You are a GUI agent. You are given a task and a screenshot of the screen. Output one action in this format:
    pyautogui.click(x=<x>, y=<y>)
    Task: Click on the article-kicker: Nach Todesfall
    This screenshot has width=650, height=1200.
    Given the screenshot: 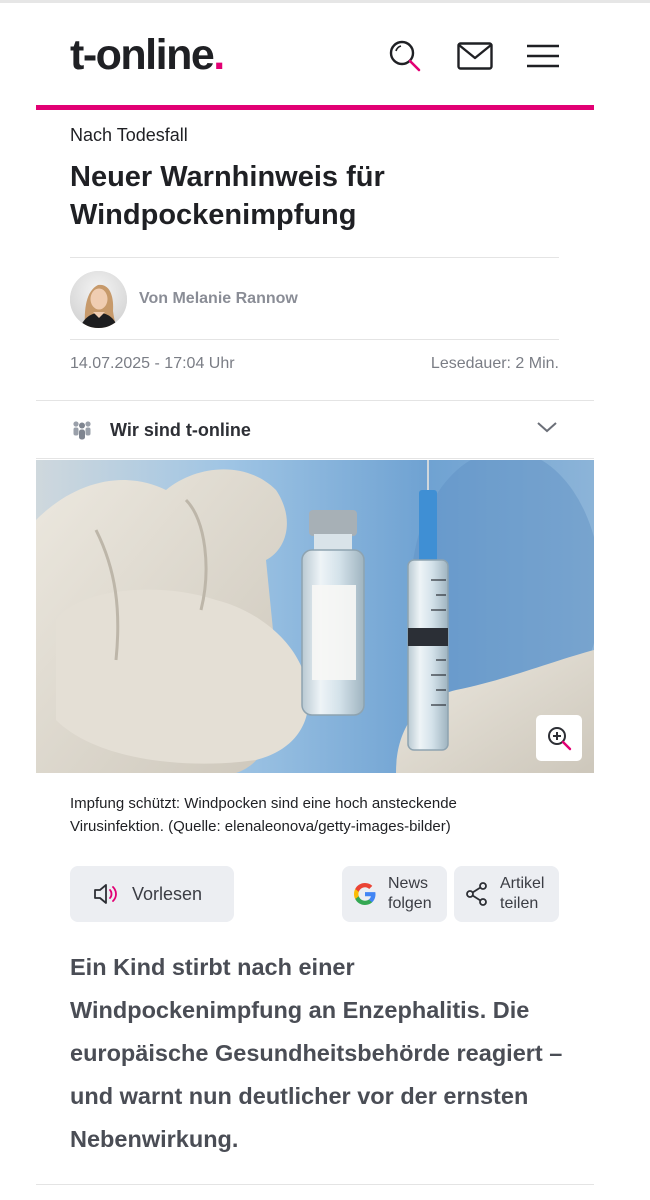 What is the action you would take?
    pyautogui.click(x=129, y=135)
    